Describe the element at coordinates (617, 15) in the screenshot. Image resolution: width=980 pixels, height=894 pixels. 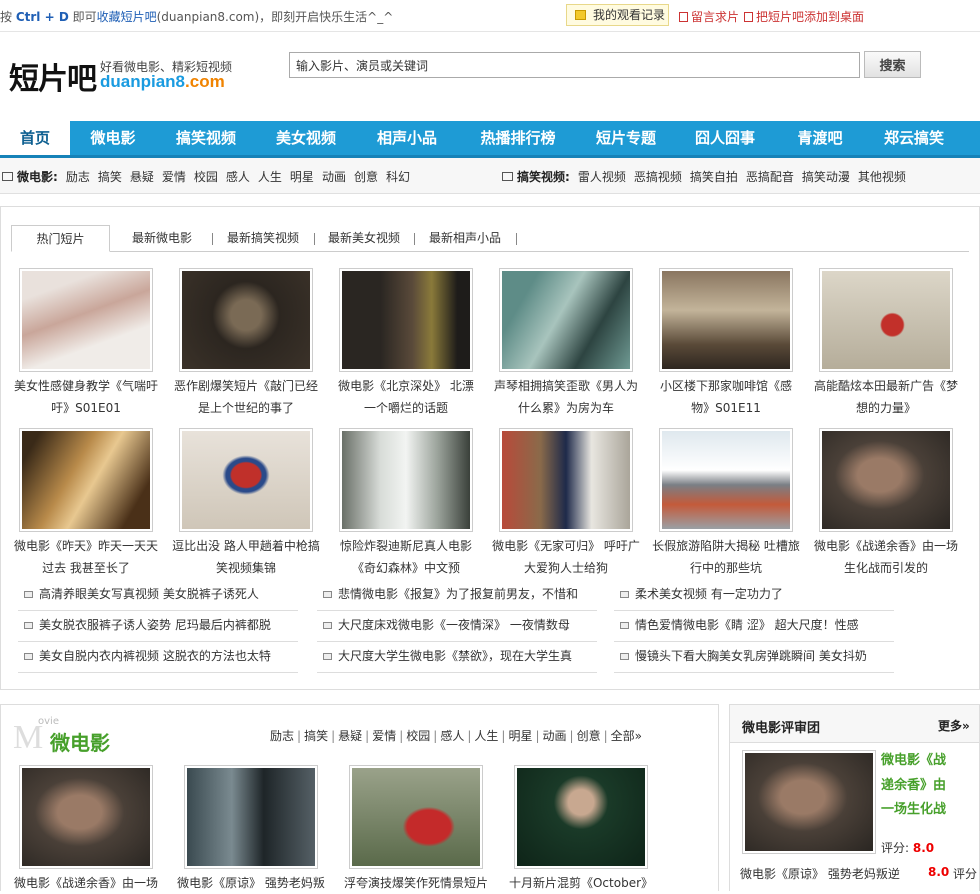
I see `watch-history-button: 我的观看记录` at that location.